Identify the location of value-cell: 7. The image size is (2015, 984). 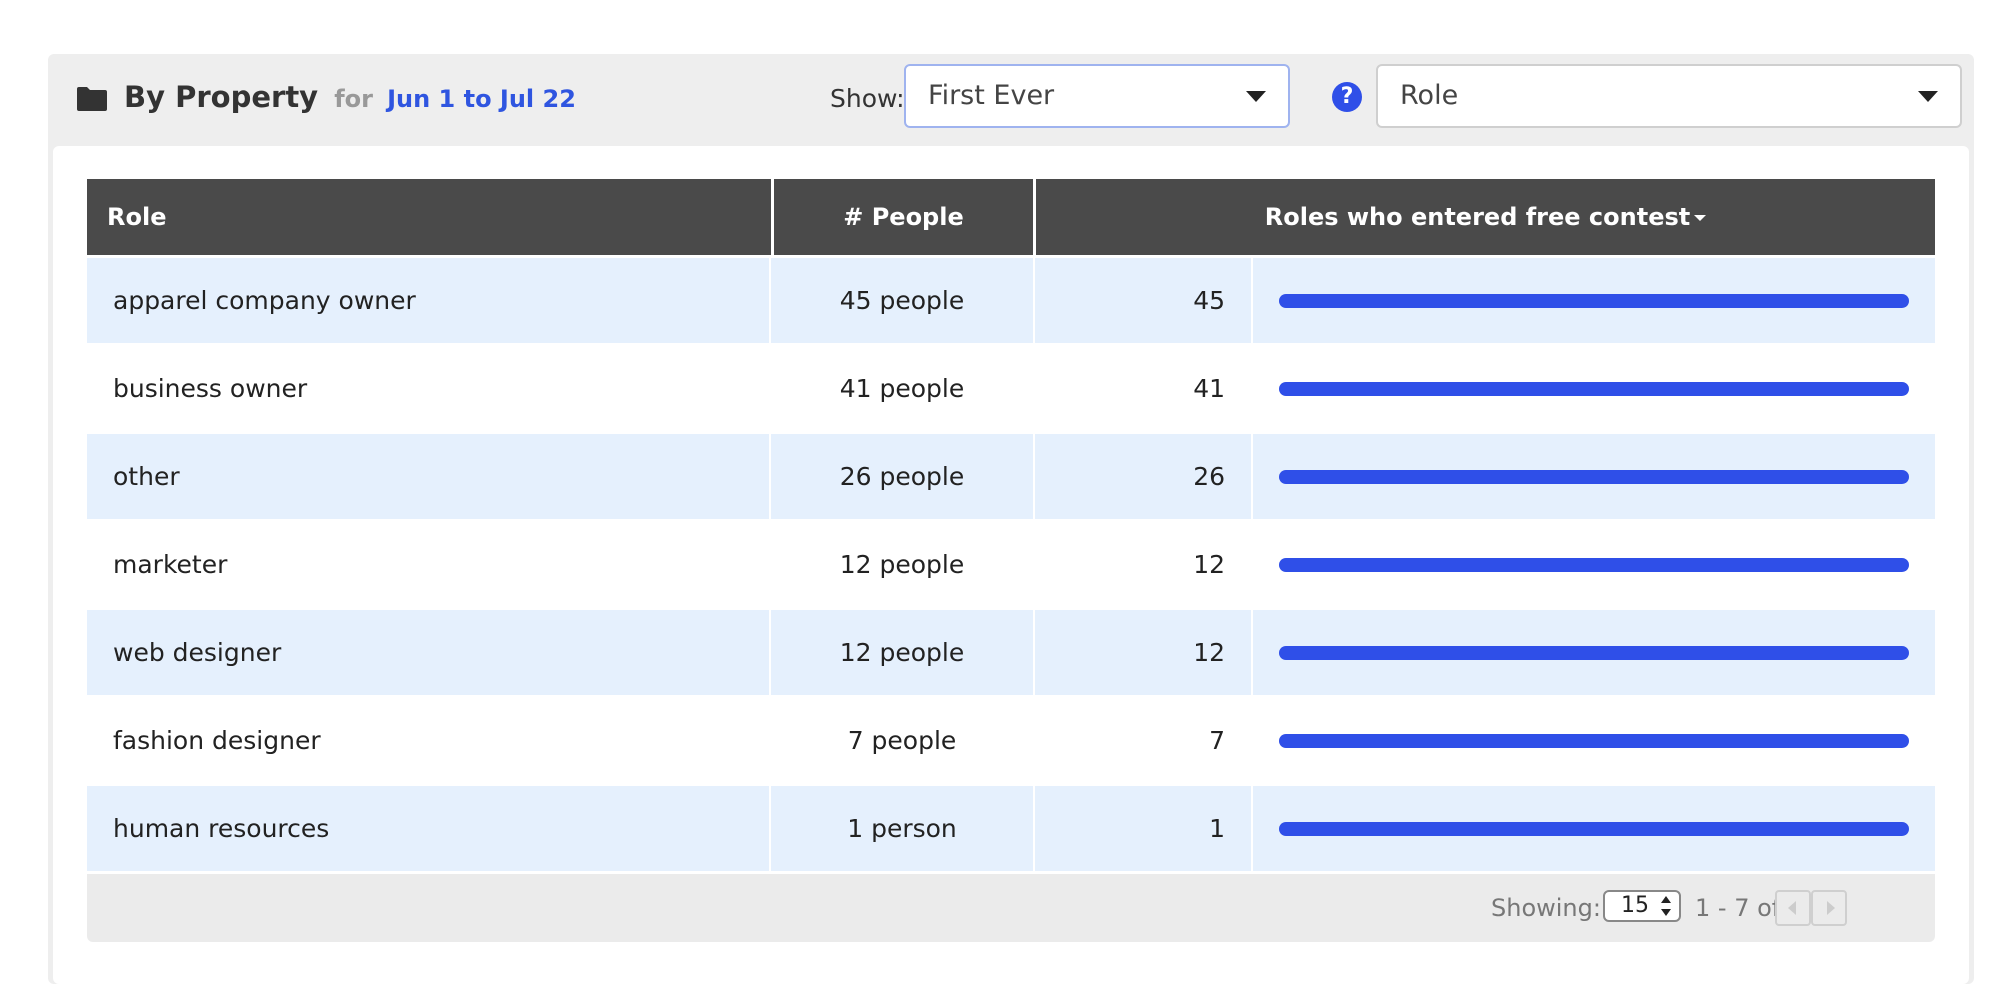
(1217, 740).